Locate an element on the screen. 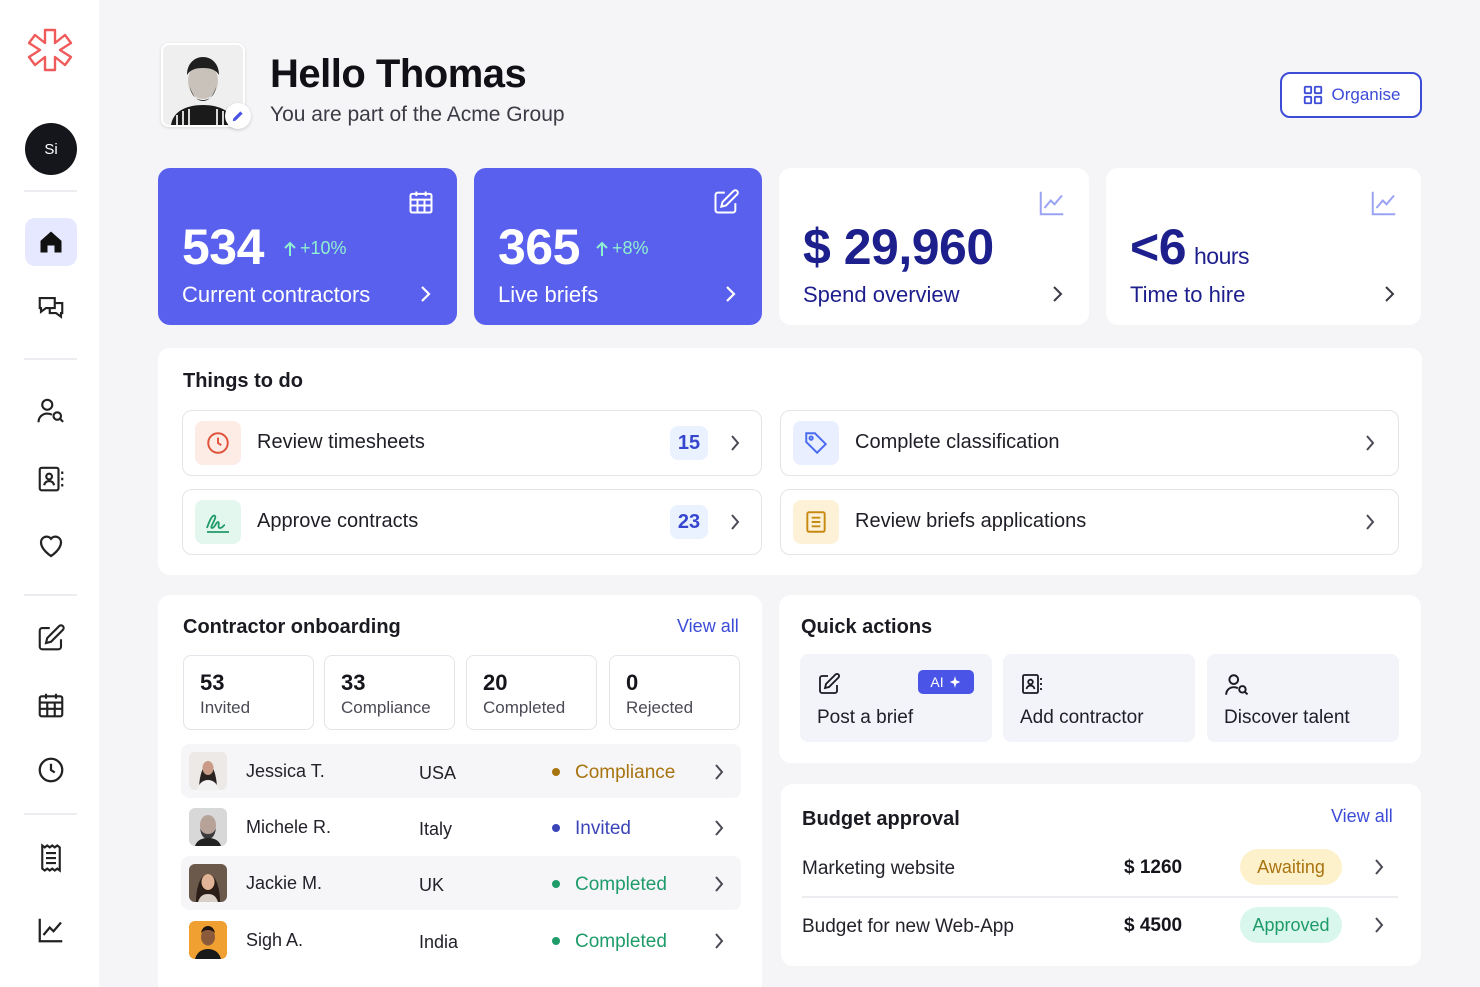 The image size is (1480, 987). todo-label: Approve contracts is located at coordinates (338, 521).